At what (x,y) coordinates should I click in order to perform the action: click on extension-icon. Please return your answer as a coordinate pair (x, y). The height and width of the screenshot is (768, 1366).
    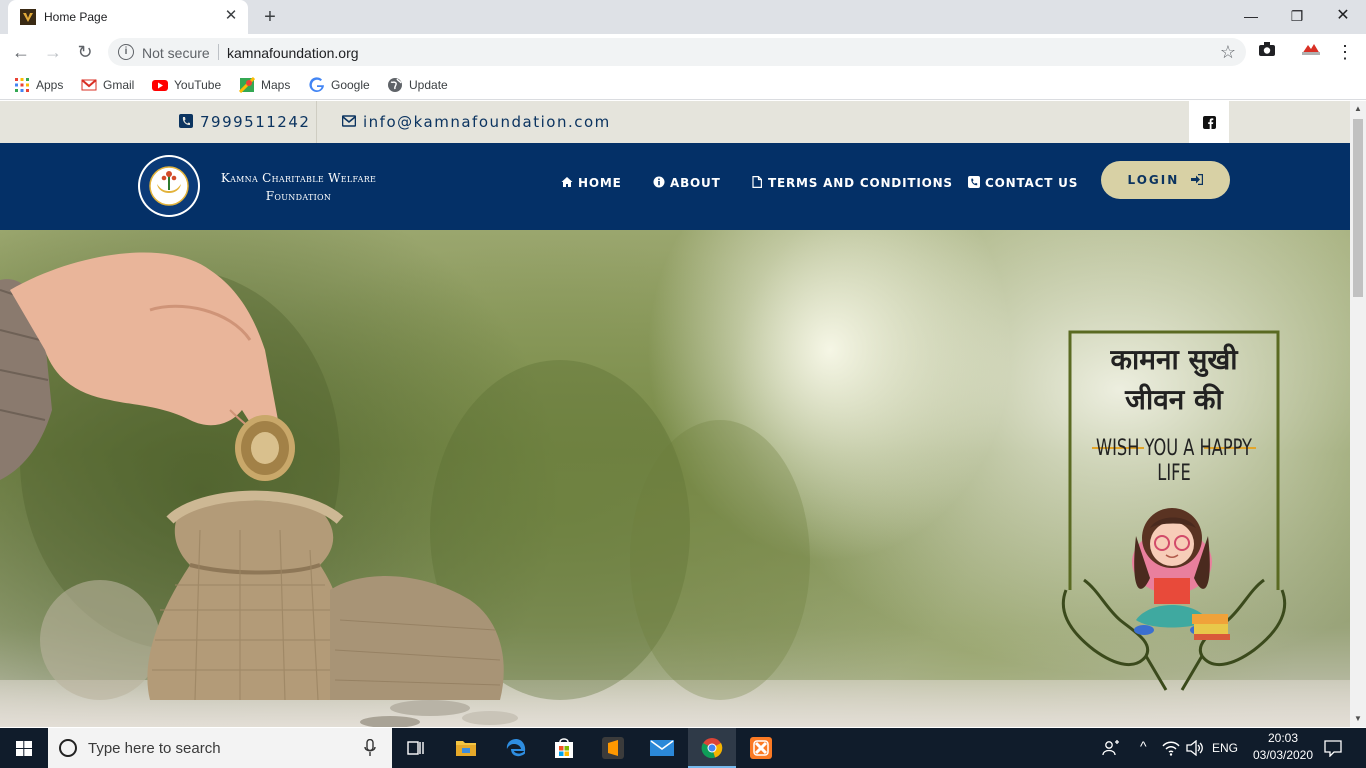
    Looking at the image, I should click on (1311, 52).